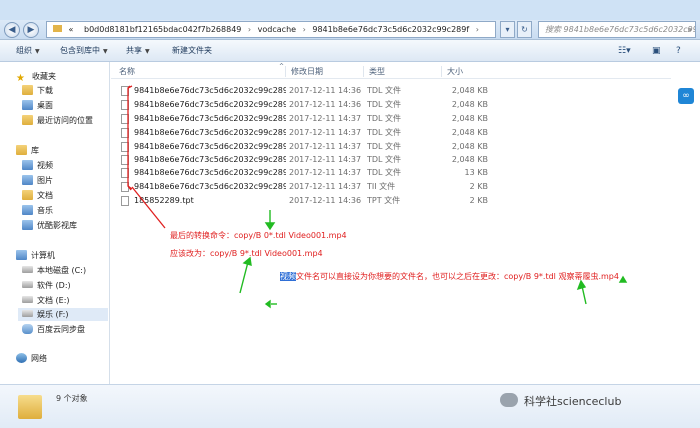 The image size is (700, 428). What do you see at coordinates (54, 270) in the screenshot?
I see `sidebar-item-drive-c: 本地磁盘 (C:)` at bounding box center [54, 270].